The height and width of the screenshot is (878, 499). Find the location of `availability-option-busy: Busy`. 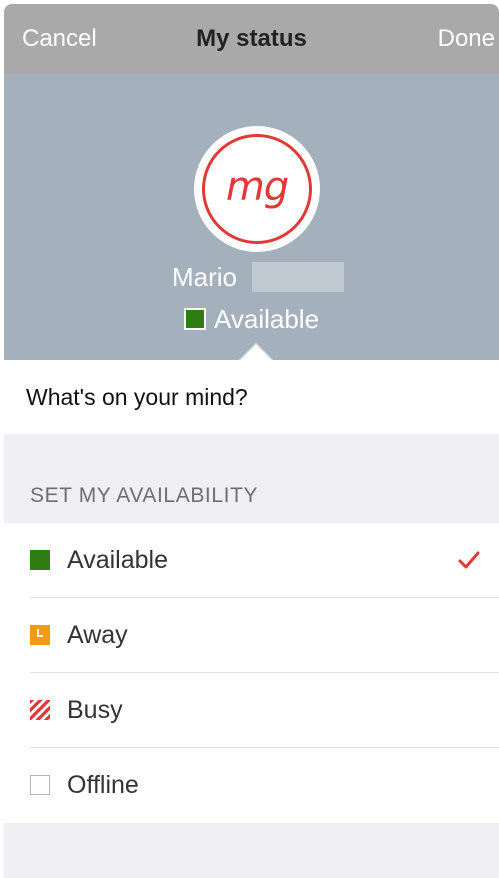

availability-option-busy: Busy is located at coordinates (251, 710).